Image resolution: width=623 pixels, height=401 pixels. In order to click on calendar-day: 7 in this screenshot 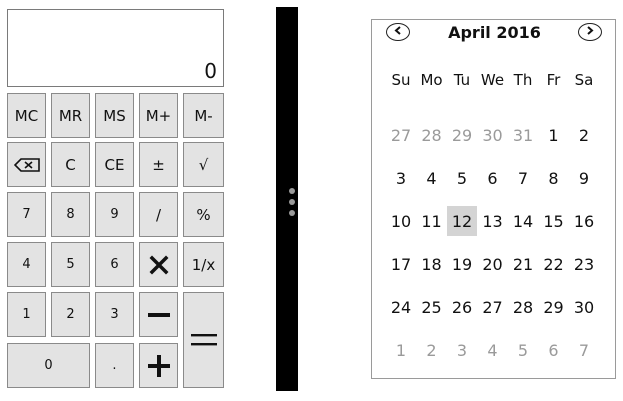, I will do `click(523, 178)`.